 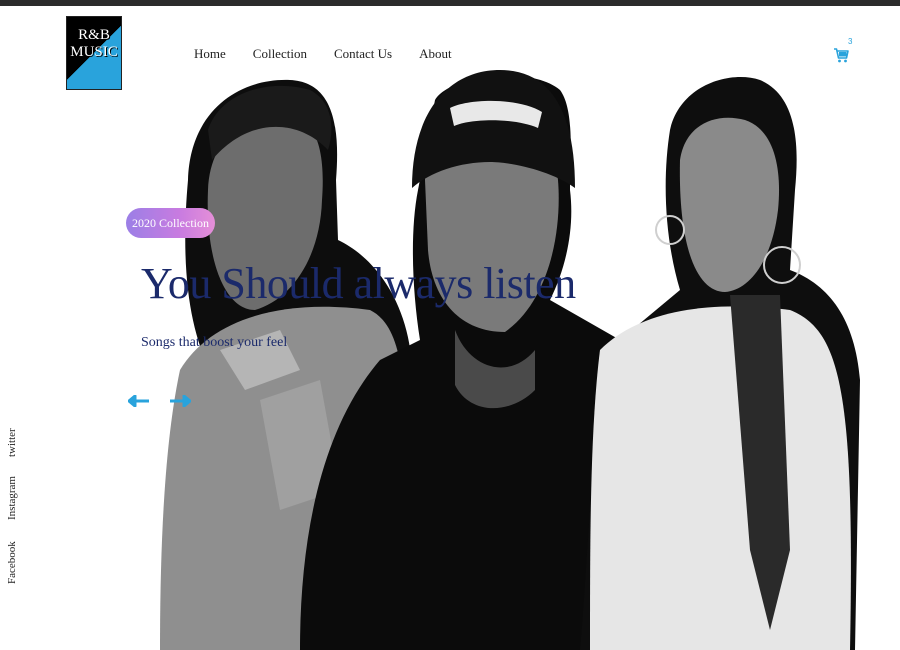 What do you see at coordinates (210, 54) in the screenshot?
I see `nav-home: Home` at bounding box center [210, 54].